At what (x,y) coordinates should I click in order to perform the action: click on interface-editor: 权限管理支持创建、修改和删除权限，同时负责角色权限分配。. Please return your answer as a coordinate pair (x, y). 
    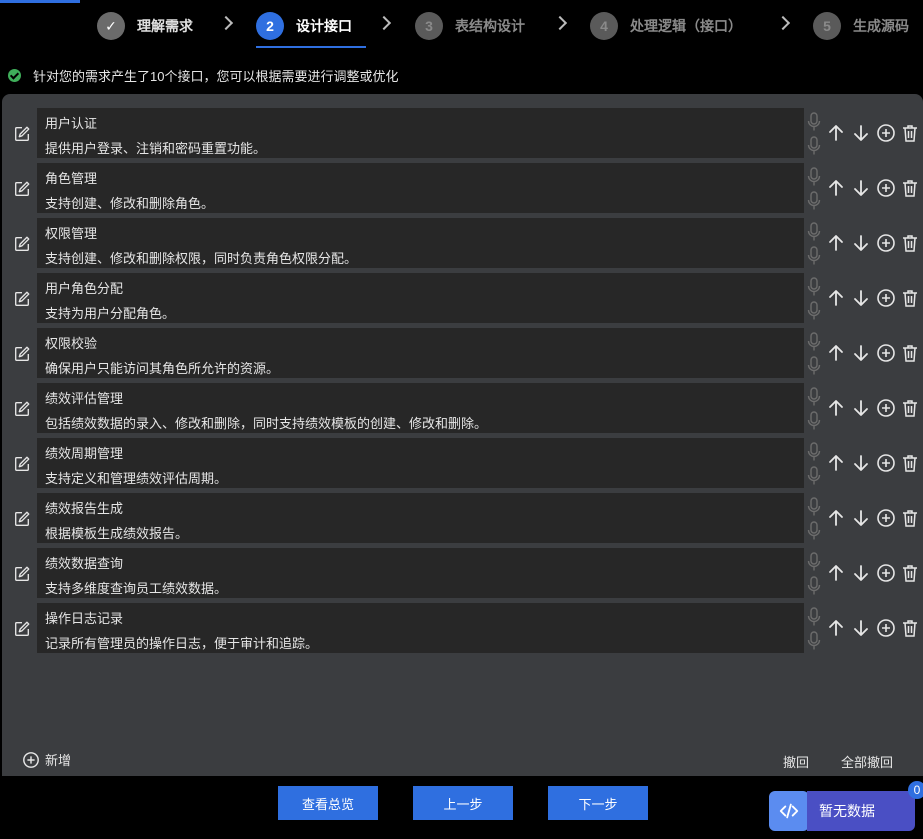
    Looking at the image, I should click on (420, 243).